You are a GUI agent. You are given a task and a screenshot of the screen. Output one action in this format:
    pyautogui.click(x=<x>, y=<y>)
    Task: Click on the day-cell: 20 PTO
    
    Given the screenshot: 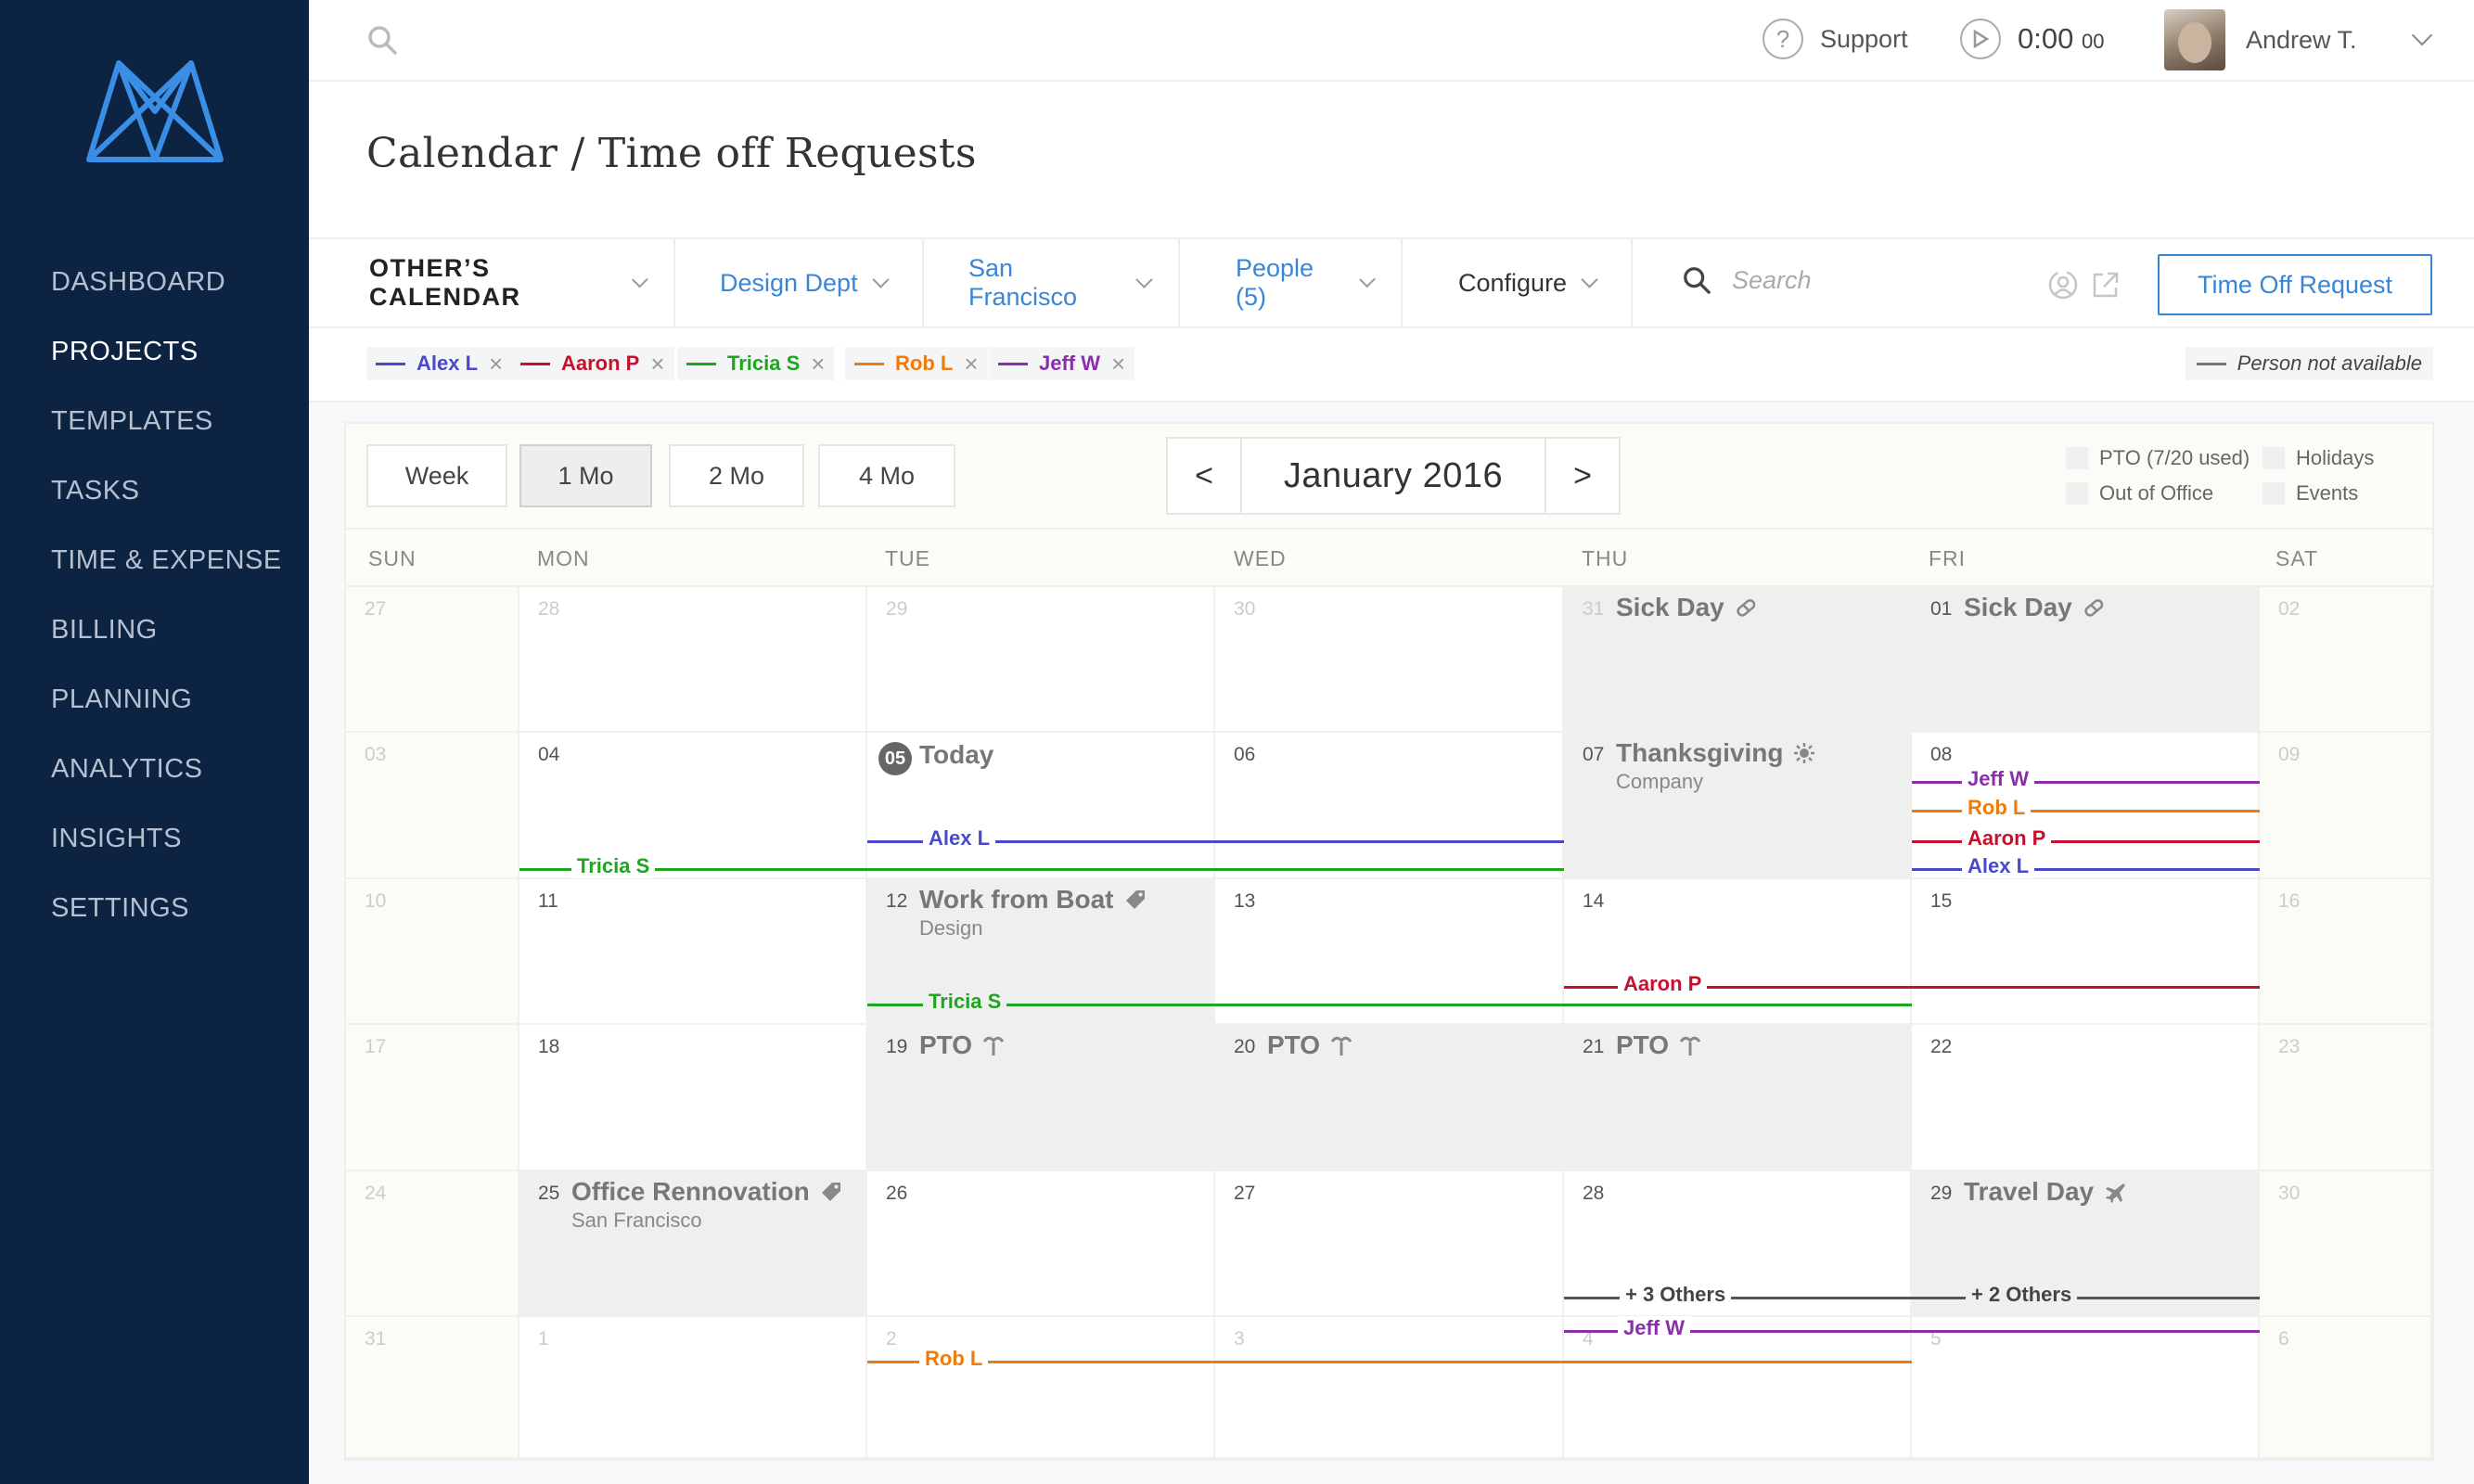 What is the action you would take?
    pyautogui.click(x=1389, y=1098)
    